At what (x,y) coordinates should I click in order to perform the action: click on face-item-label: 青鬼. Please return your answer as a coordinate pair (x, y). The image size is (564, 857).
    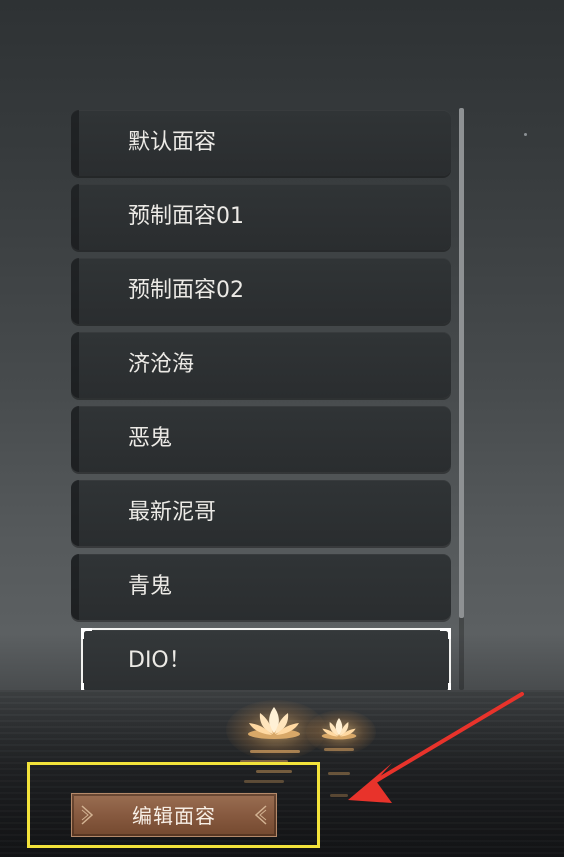
    Looking at the image, I should click on (150, 586).